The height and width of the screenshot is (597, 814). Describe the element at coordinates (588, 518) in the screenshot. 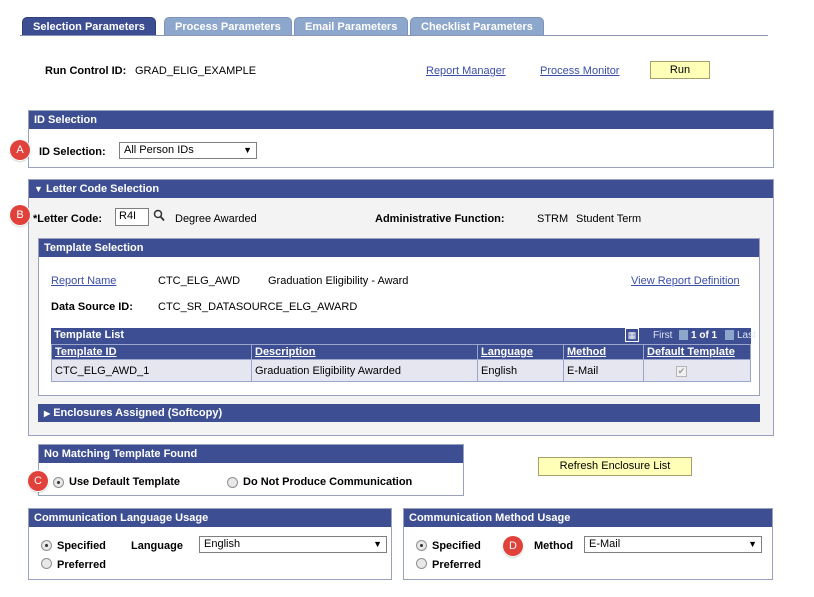

I see `comm-method-header: Communication Method Usage` at that location.